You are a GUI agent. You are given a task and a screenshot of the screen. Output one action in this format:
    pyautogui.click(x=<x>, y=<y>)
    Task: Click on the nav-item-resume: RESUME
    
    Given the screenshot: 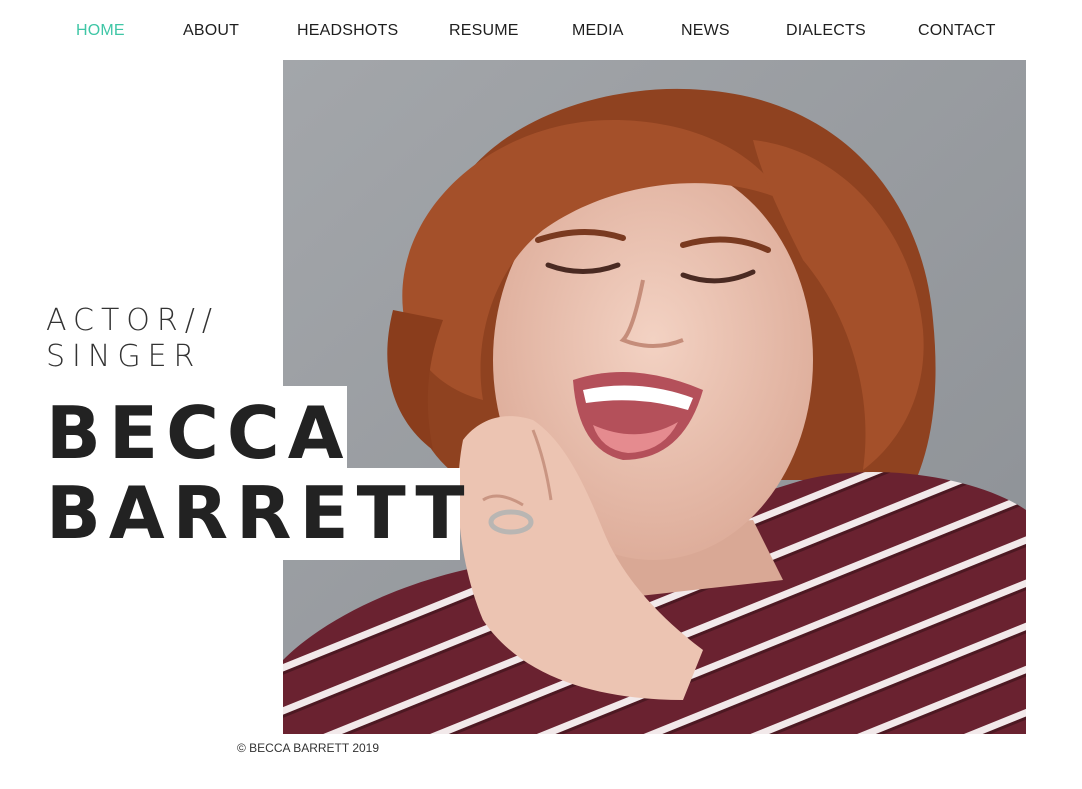 What is the action you would take?
    pyautogui.click(x=484, y=31)
    